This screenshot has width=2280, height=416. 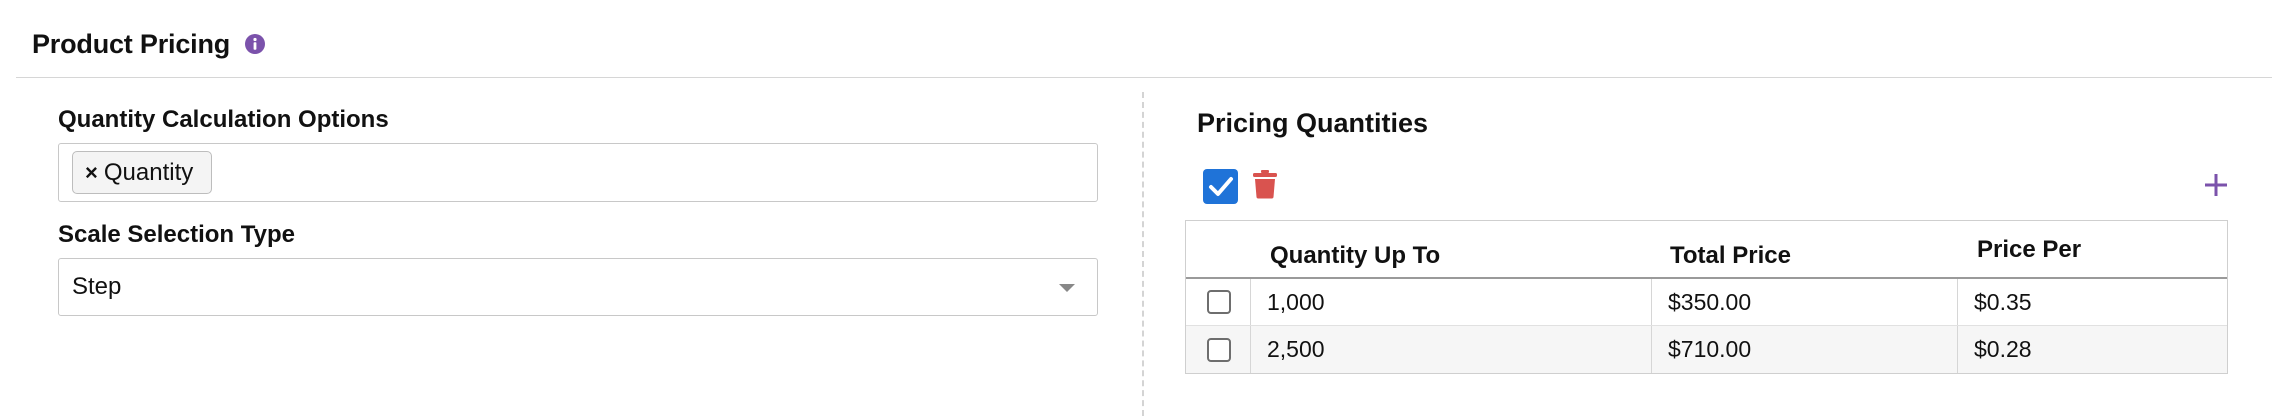 I want to click on table-row: 2,500 $710.00 $0.28, so click(x=1706, y=349).